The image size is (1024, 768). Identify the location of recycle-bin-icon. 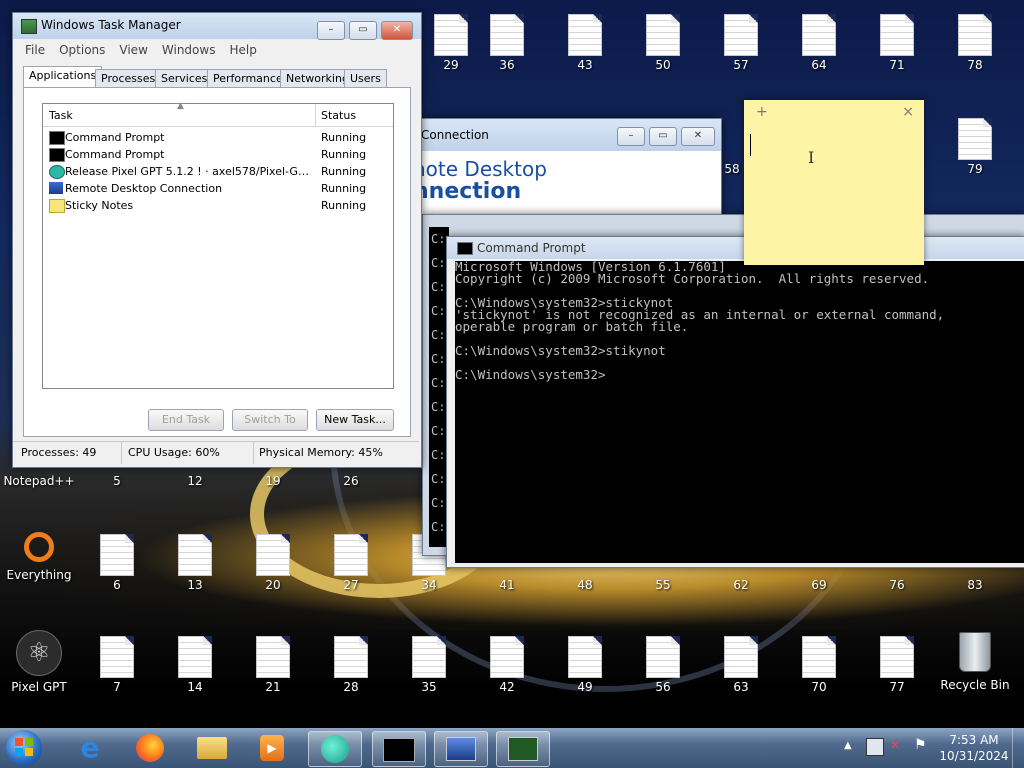
(975, 652).